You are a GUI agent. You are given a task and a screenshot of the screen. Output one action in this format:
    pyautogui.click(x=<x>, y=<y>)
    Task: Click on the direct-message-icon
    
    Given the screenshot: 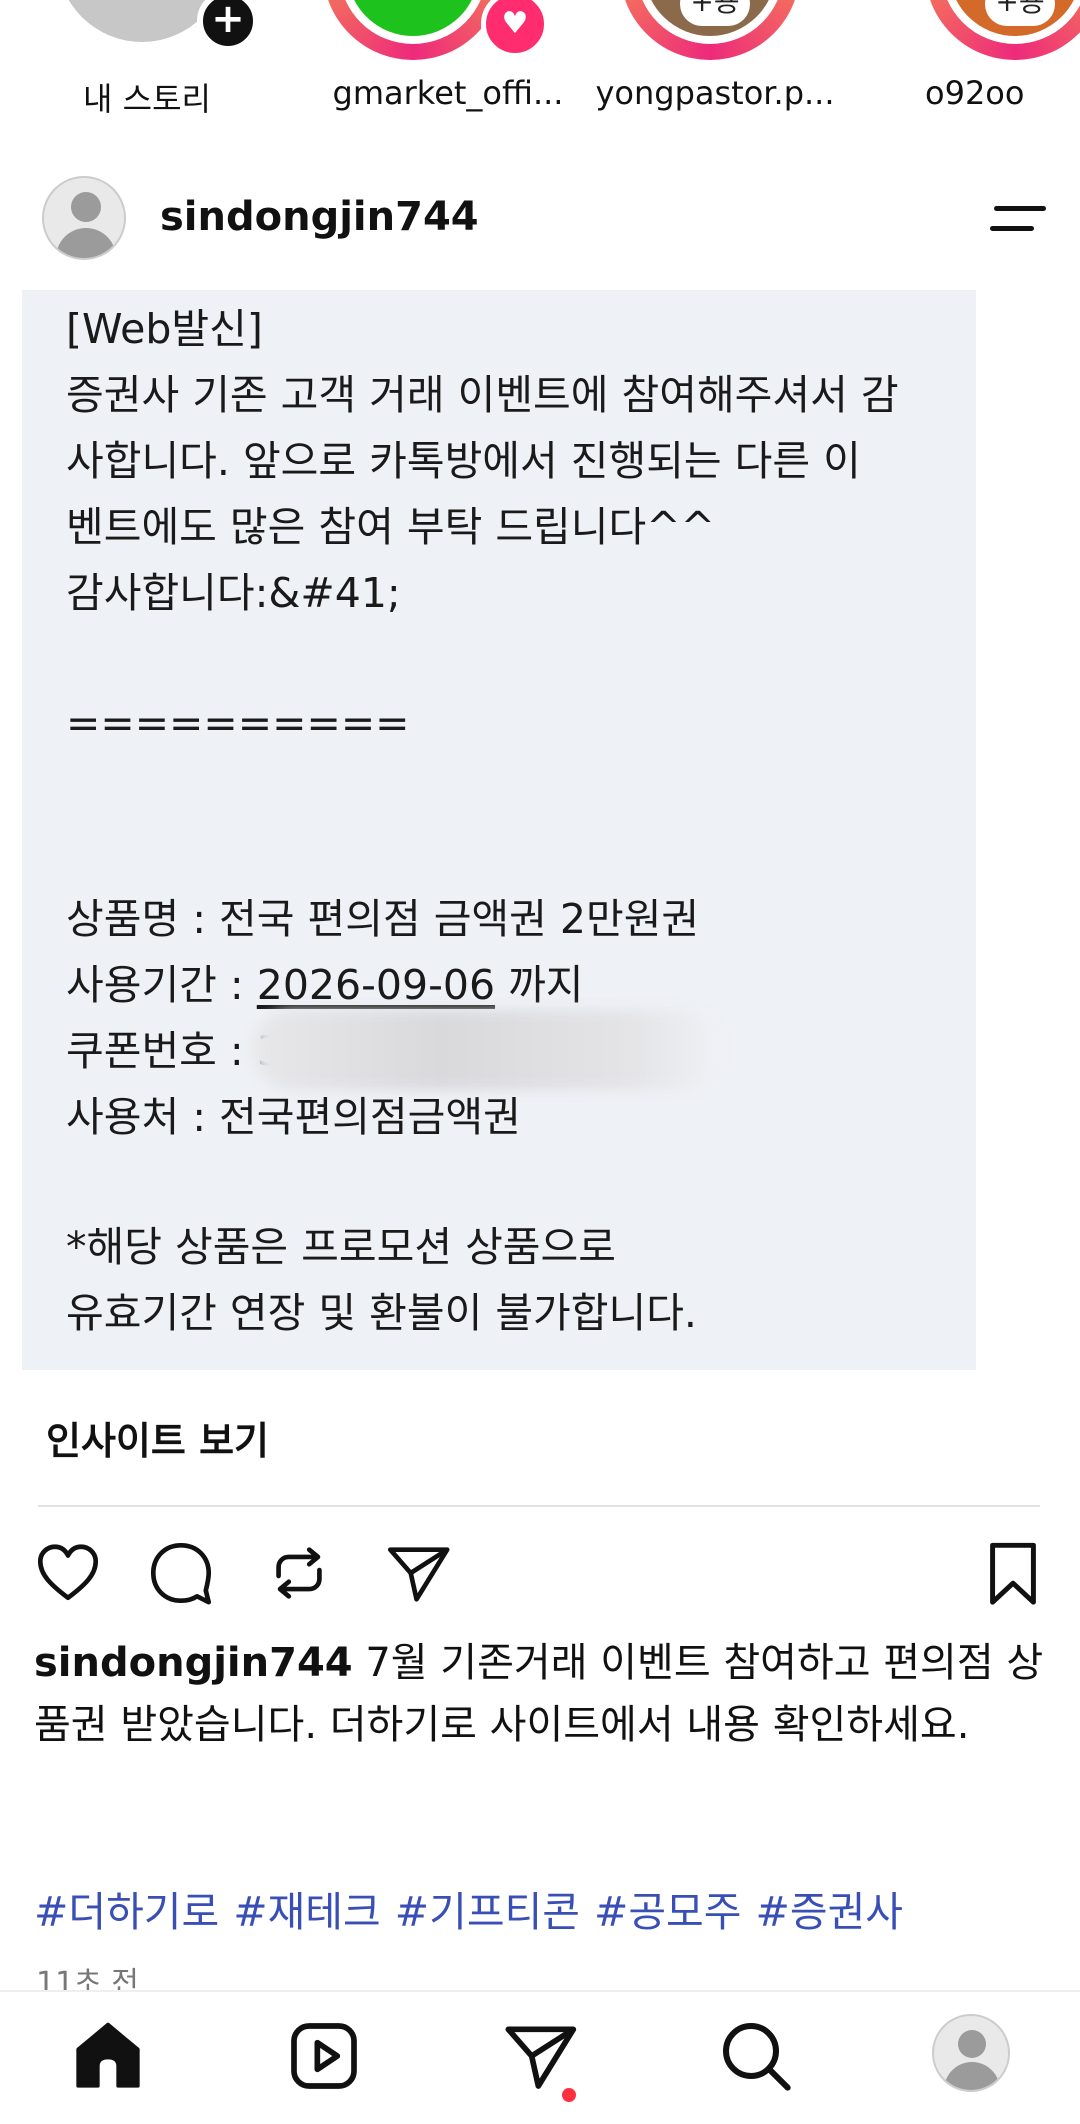 What is the action you would take?
    pyautogui.click(x=540, y=2059)
    